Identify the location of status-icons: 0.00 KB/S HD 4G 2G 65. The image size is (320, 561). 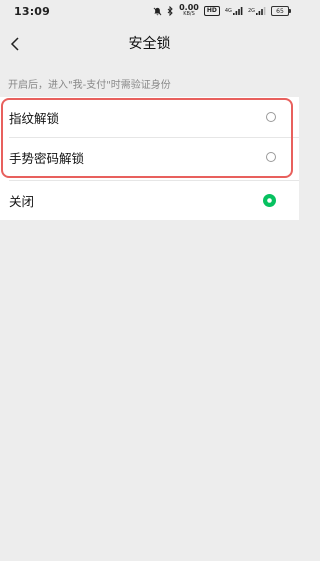
(222, 11).